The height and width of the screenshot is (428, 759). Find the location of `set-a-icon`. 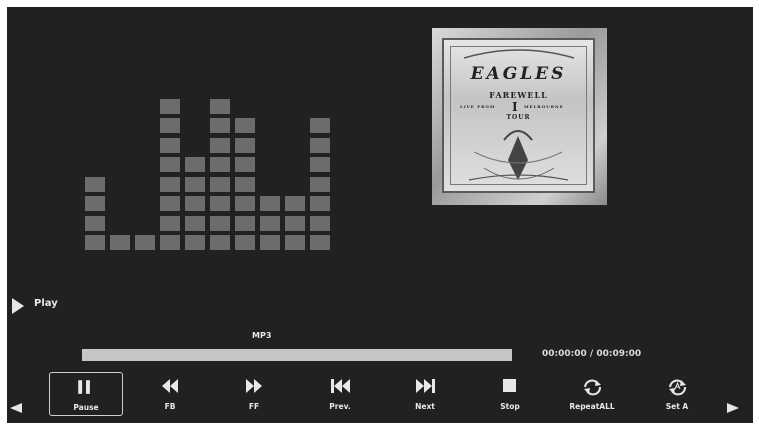

set-a-icon is located at coordinates (677, 387).